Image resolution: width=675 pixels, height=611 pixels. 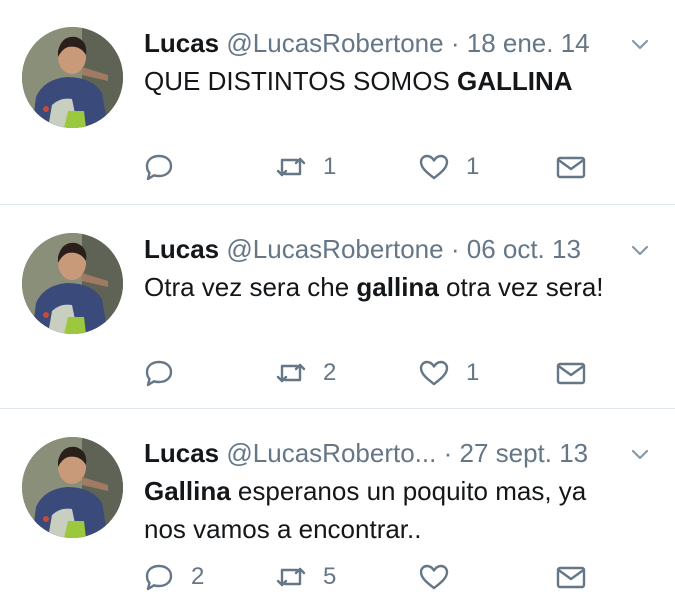 I want to click on tweet-date: 06 oct. 13, so click(x=524, y=249).